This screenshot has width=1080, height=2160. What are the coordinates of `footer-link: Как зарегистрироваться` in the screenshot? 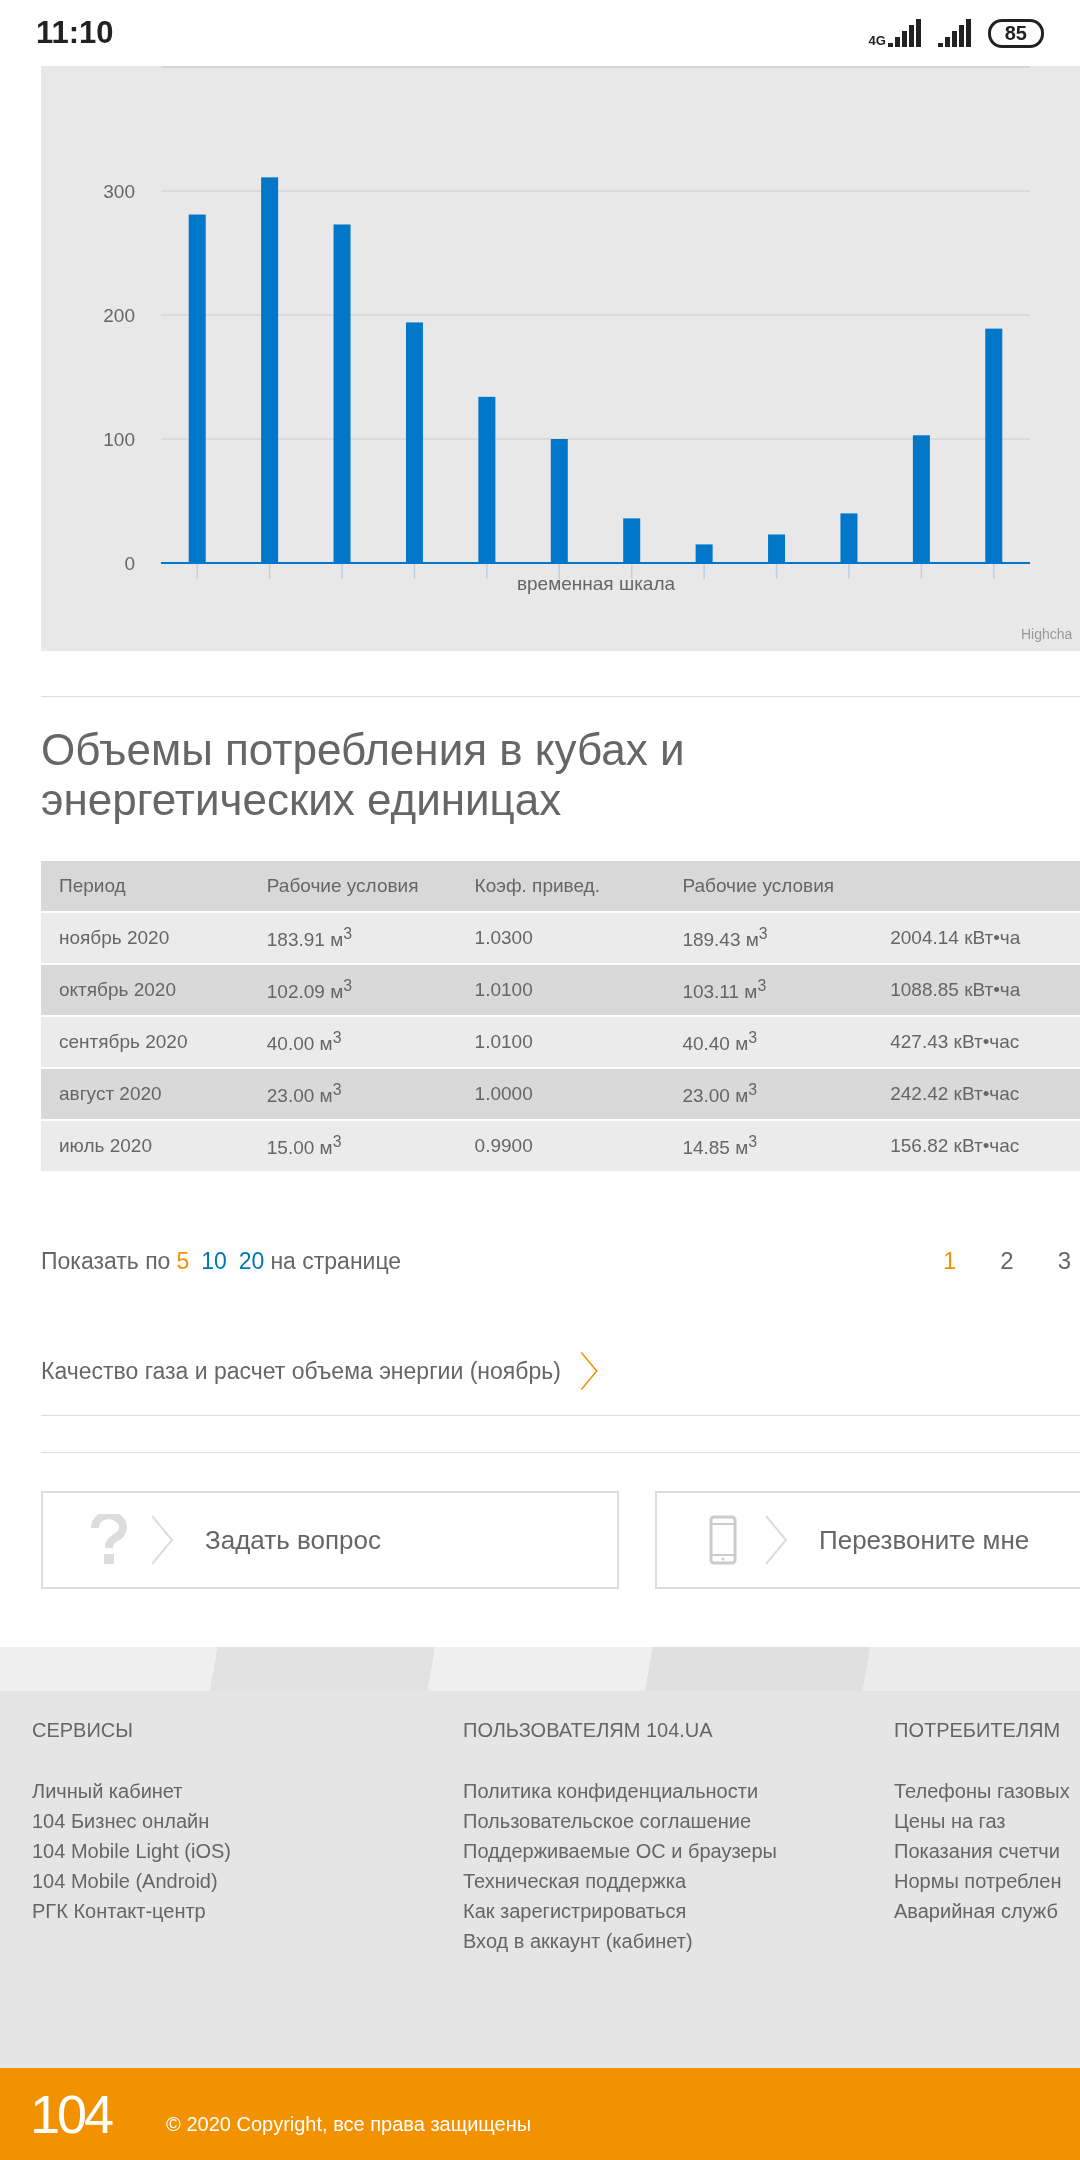 It's located at (678, 1911).